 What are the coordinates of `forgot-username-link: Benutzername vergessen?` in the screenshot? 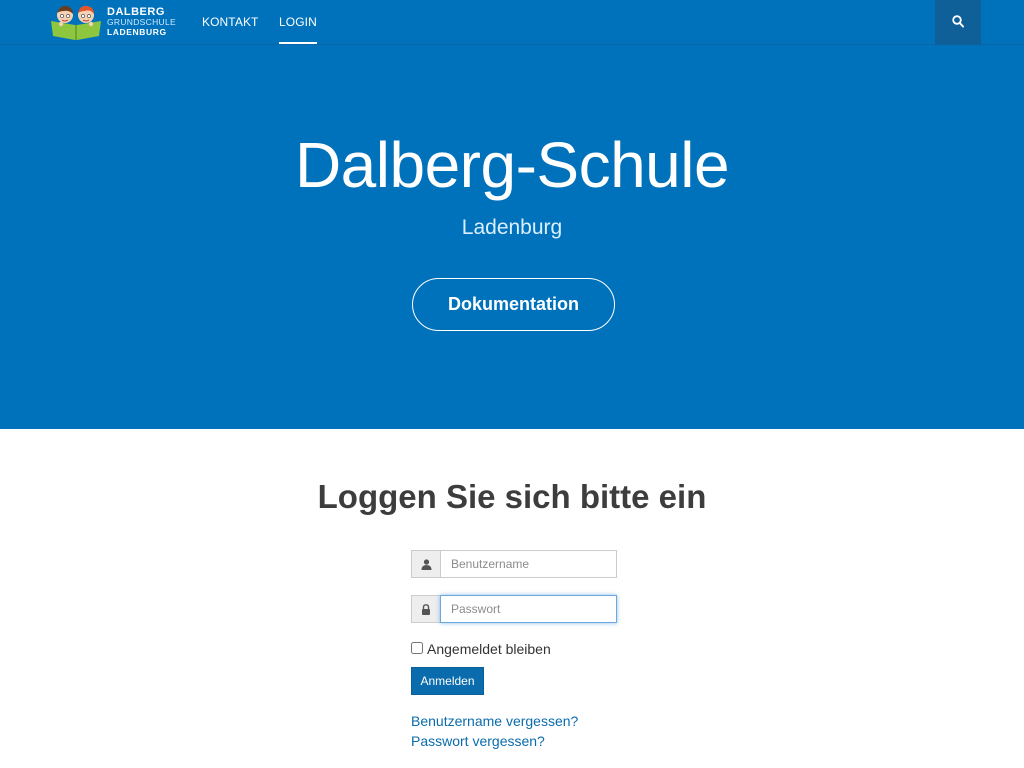 It's located at (494, 721).